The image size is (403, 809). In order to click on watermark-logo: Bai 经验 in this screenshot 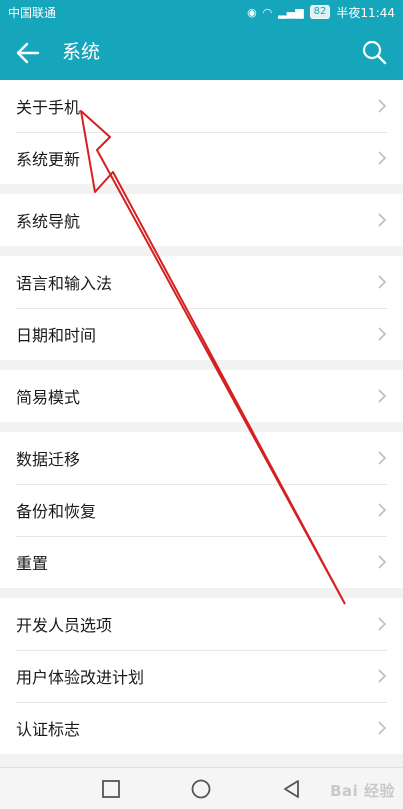, I will do `click(362, 791)`.